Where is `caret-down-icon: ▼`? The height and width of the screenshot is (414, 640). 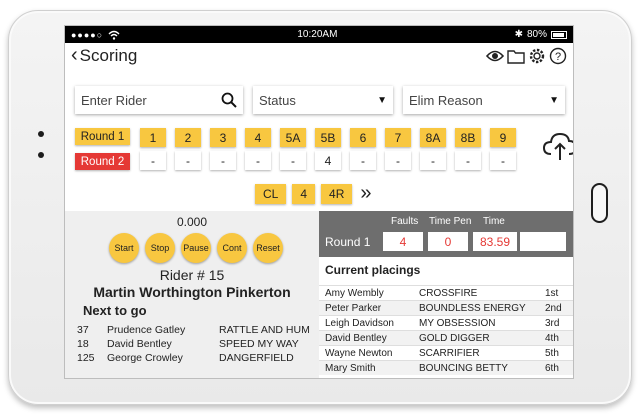 caret-down-icon: ▼ is located at coordinates (382, 100).